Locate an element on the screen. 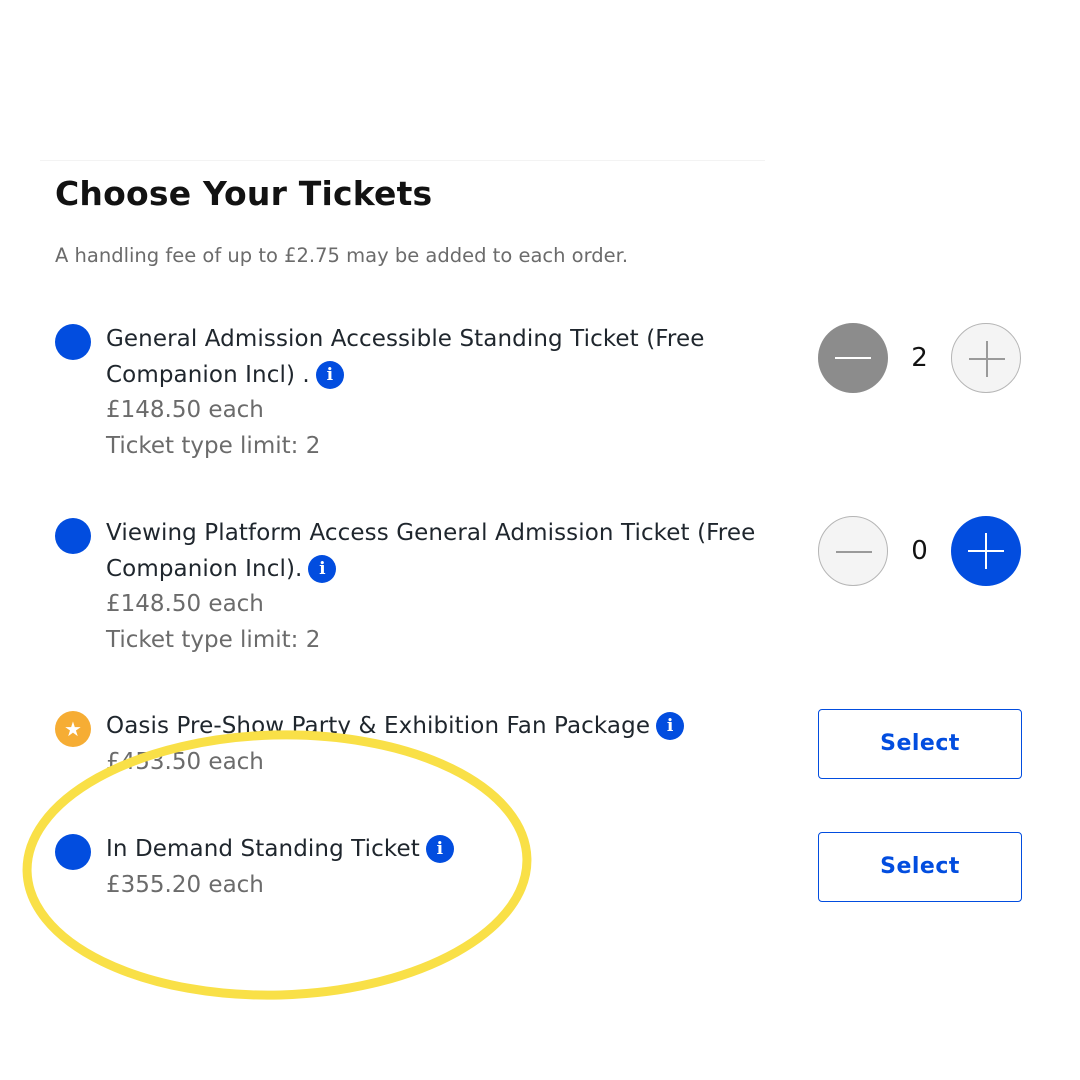 The image size is (1080, 1080). select-fan-package-button: Select is located at coordinates (920, 744).